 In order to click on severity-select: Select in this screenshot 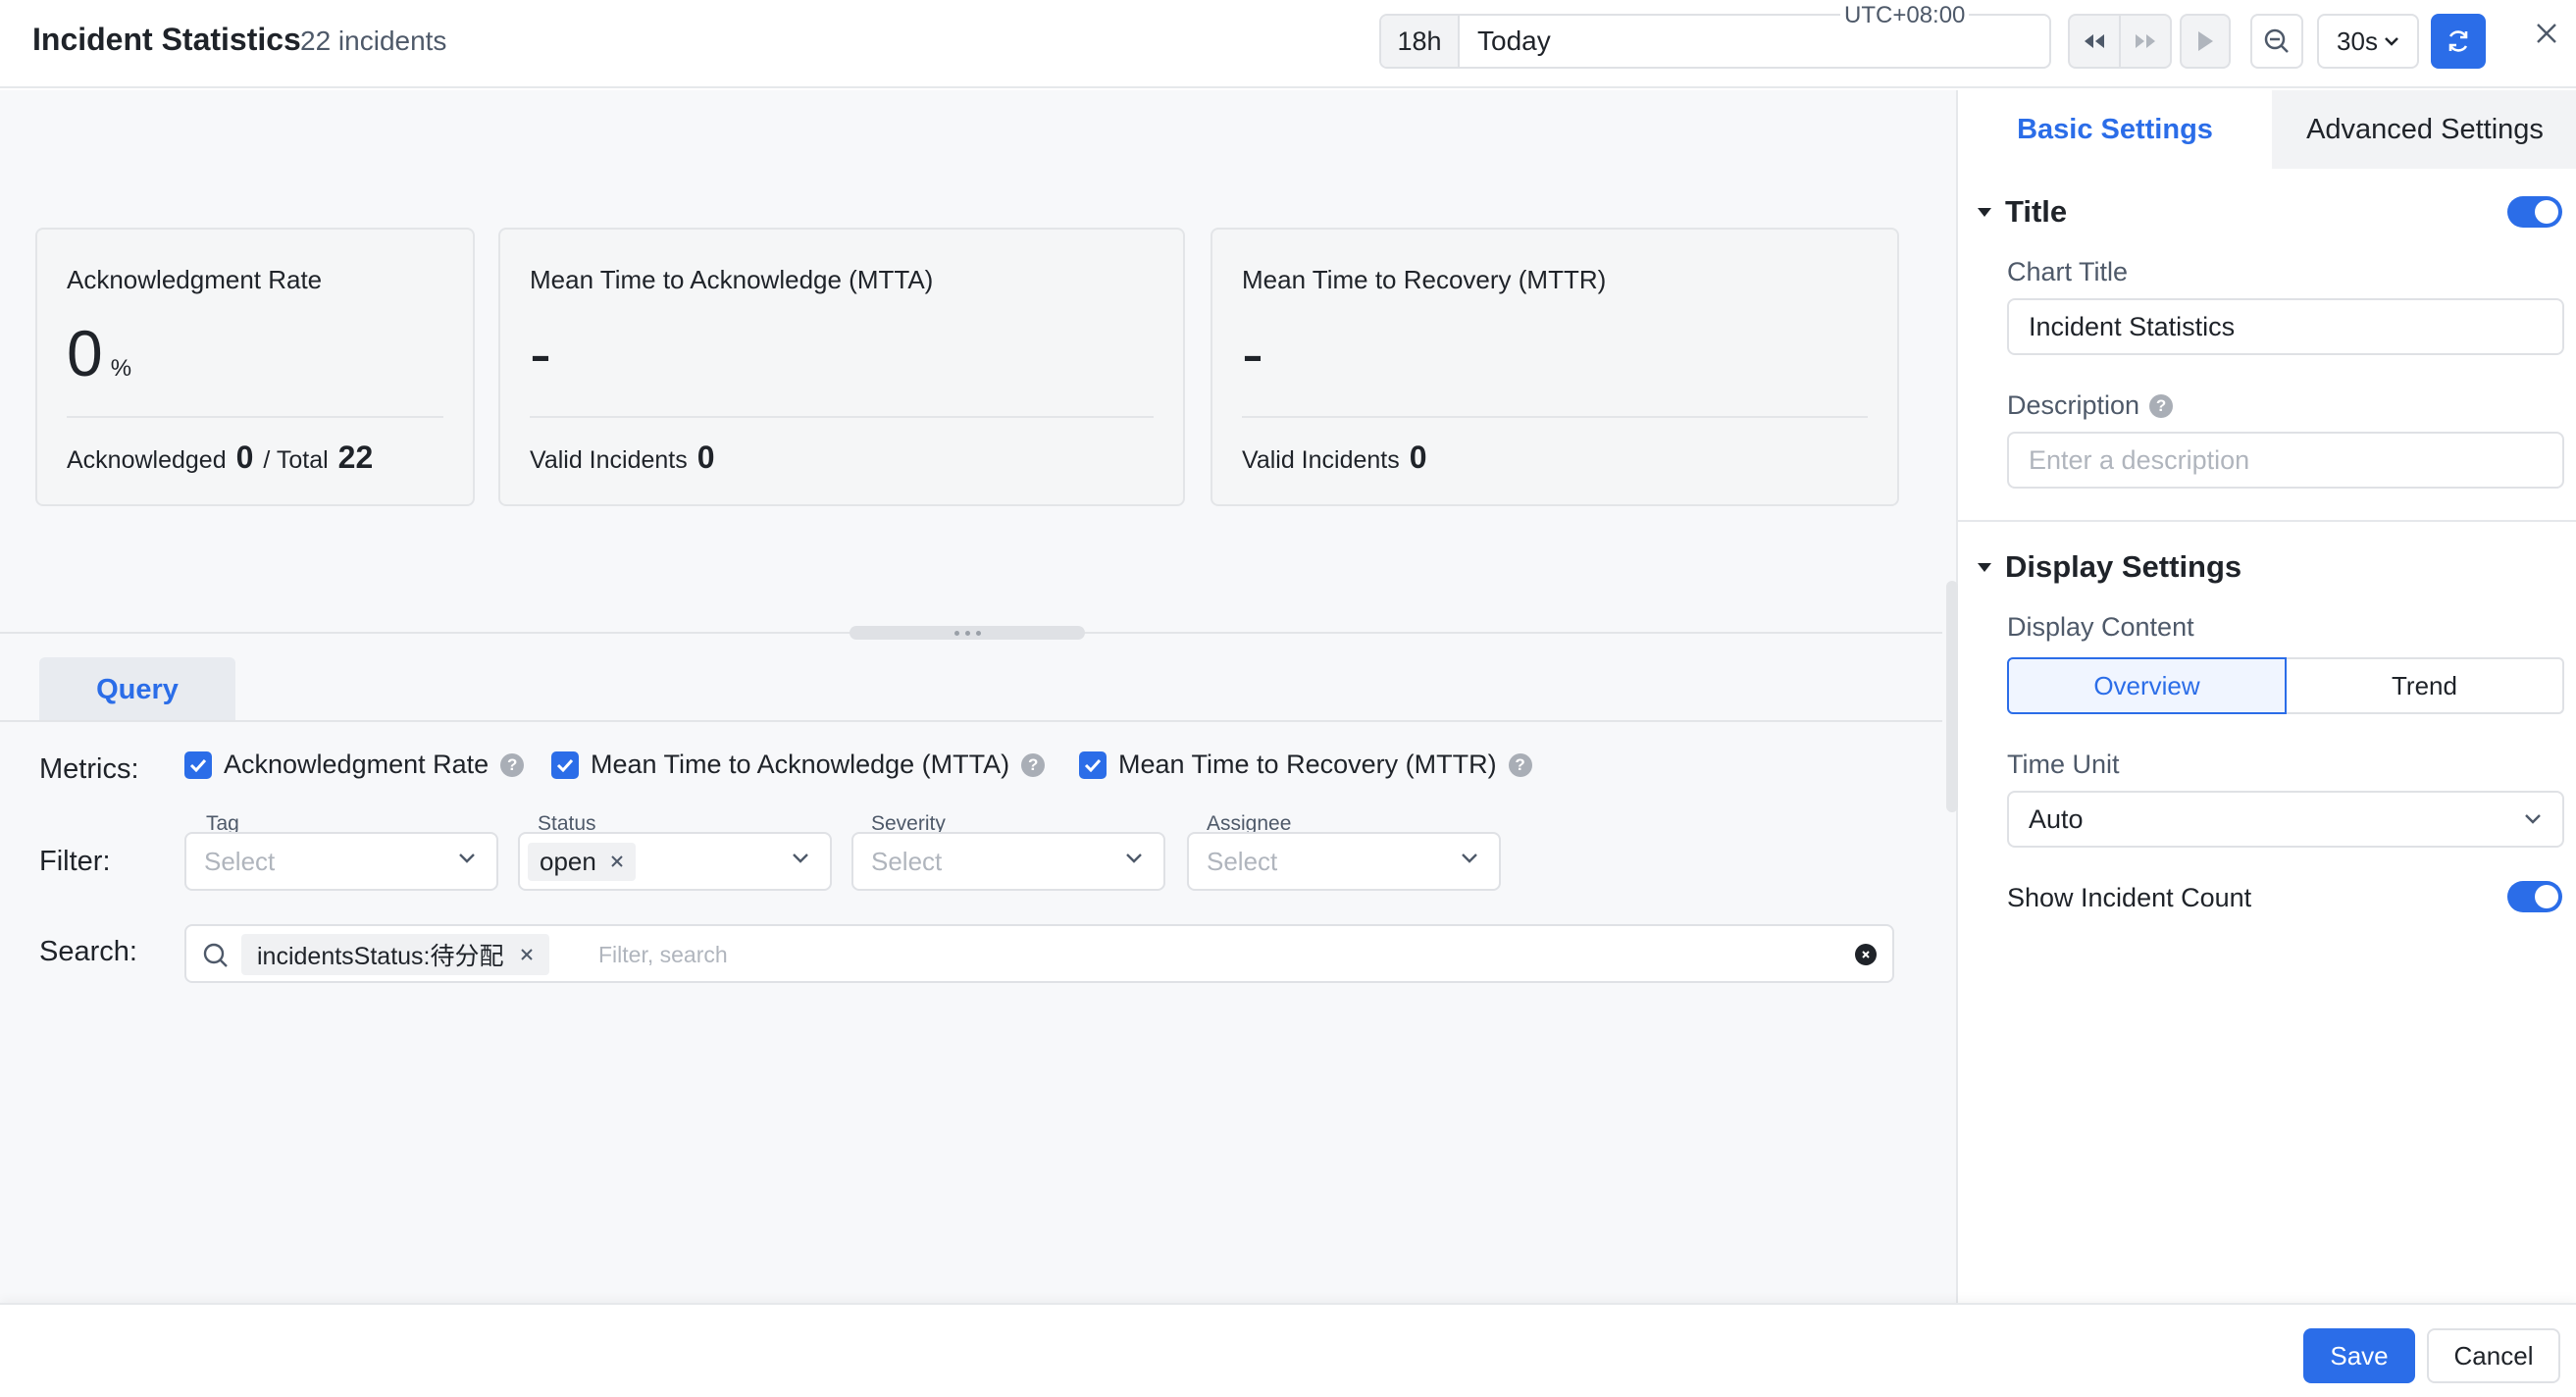, I will do `click(1008, 861)`.